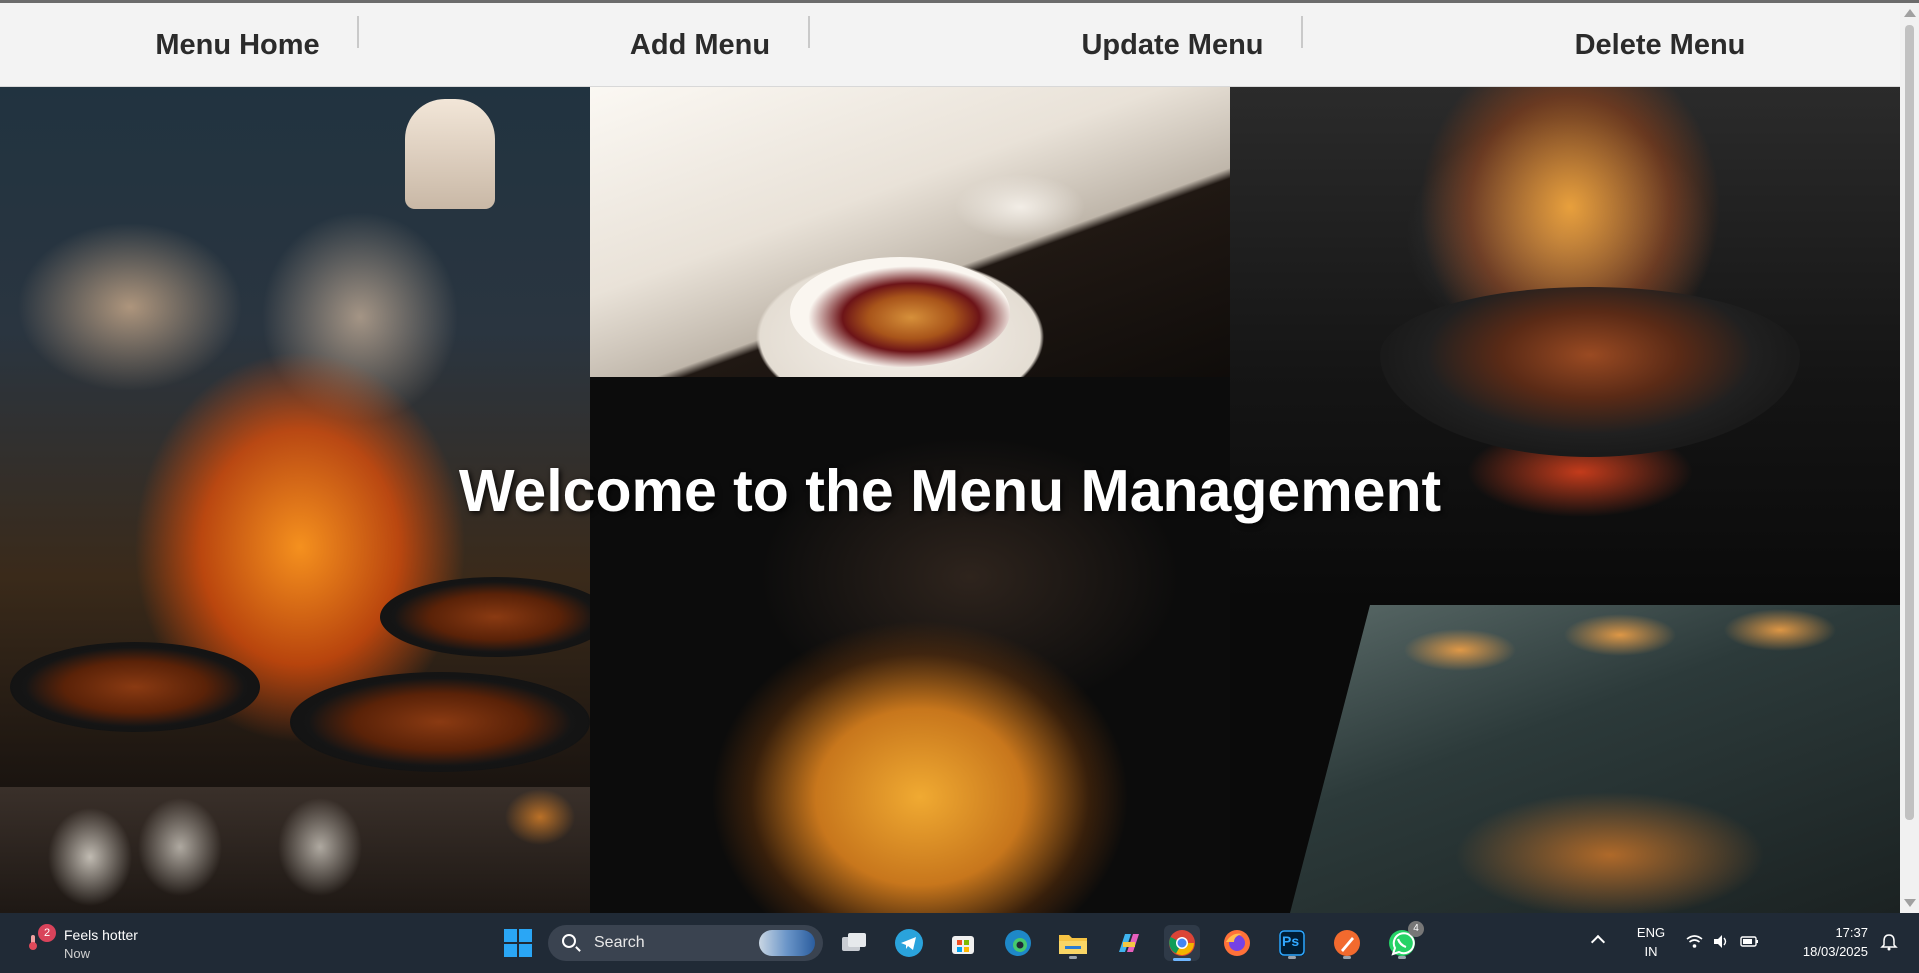 This screenshot has width=1919, height=973. What do you see at coordinates (1694, 941) in the screenshot?
I see `wifi-icon` at bounding box center [1694, 941].